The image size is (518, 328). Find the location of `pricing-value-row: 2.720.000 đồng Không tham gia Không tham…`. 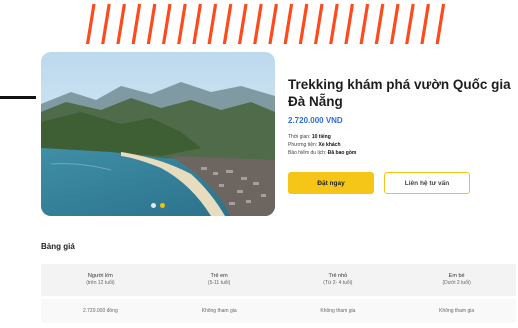

pricing-value-row: 2.720.000 đồng Không tham gia Không tham… is located at coordinates (278, 311).